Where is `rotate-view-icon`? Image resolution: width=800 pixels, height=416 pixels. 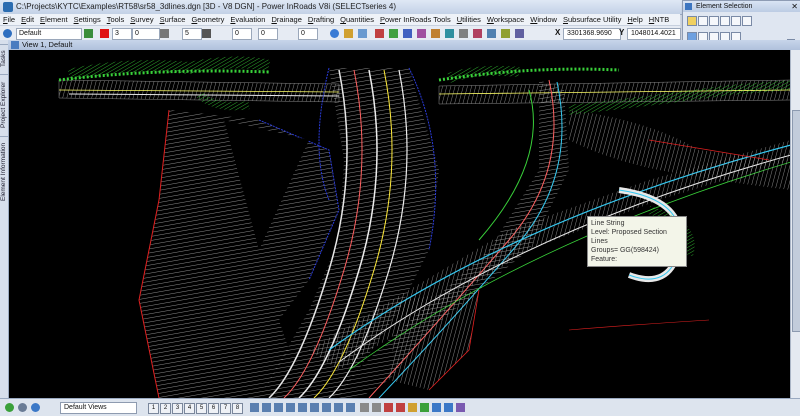
rotate-view-icon is located at coordinates (314, 407).